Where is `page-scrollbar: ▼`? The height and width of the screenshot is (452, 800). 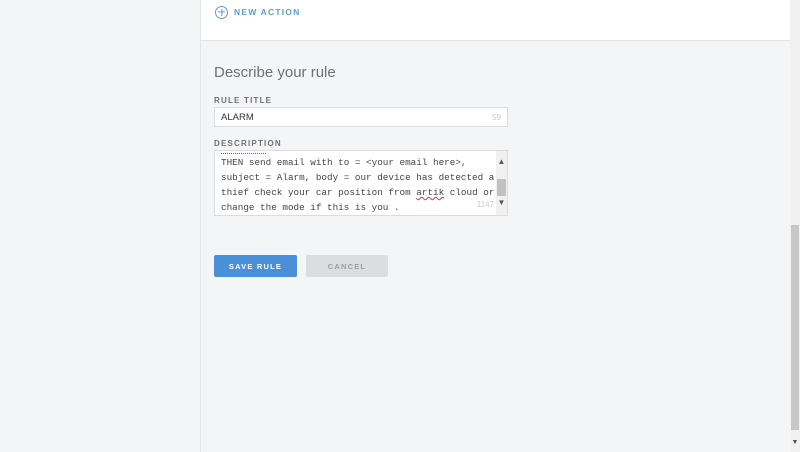 page-scrollbar: ▼ is located at coordinates (795, 226).